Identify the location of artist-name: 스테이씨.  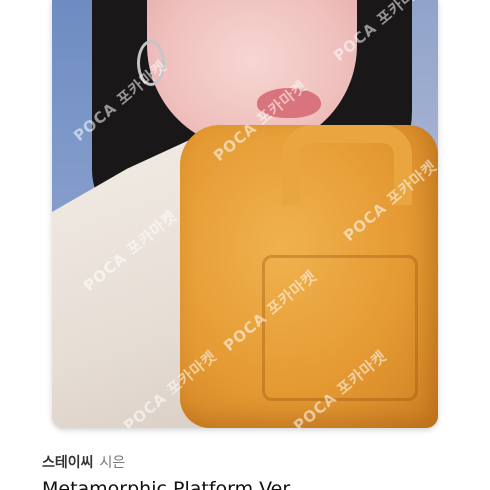
(68, 463).